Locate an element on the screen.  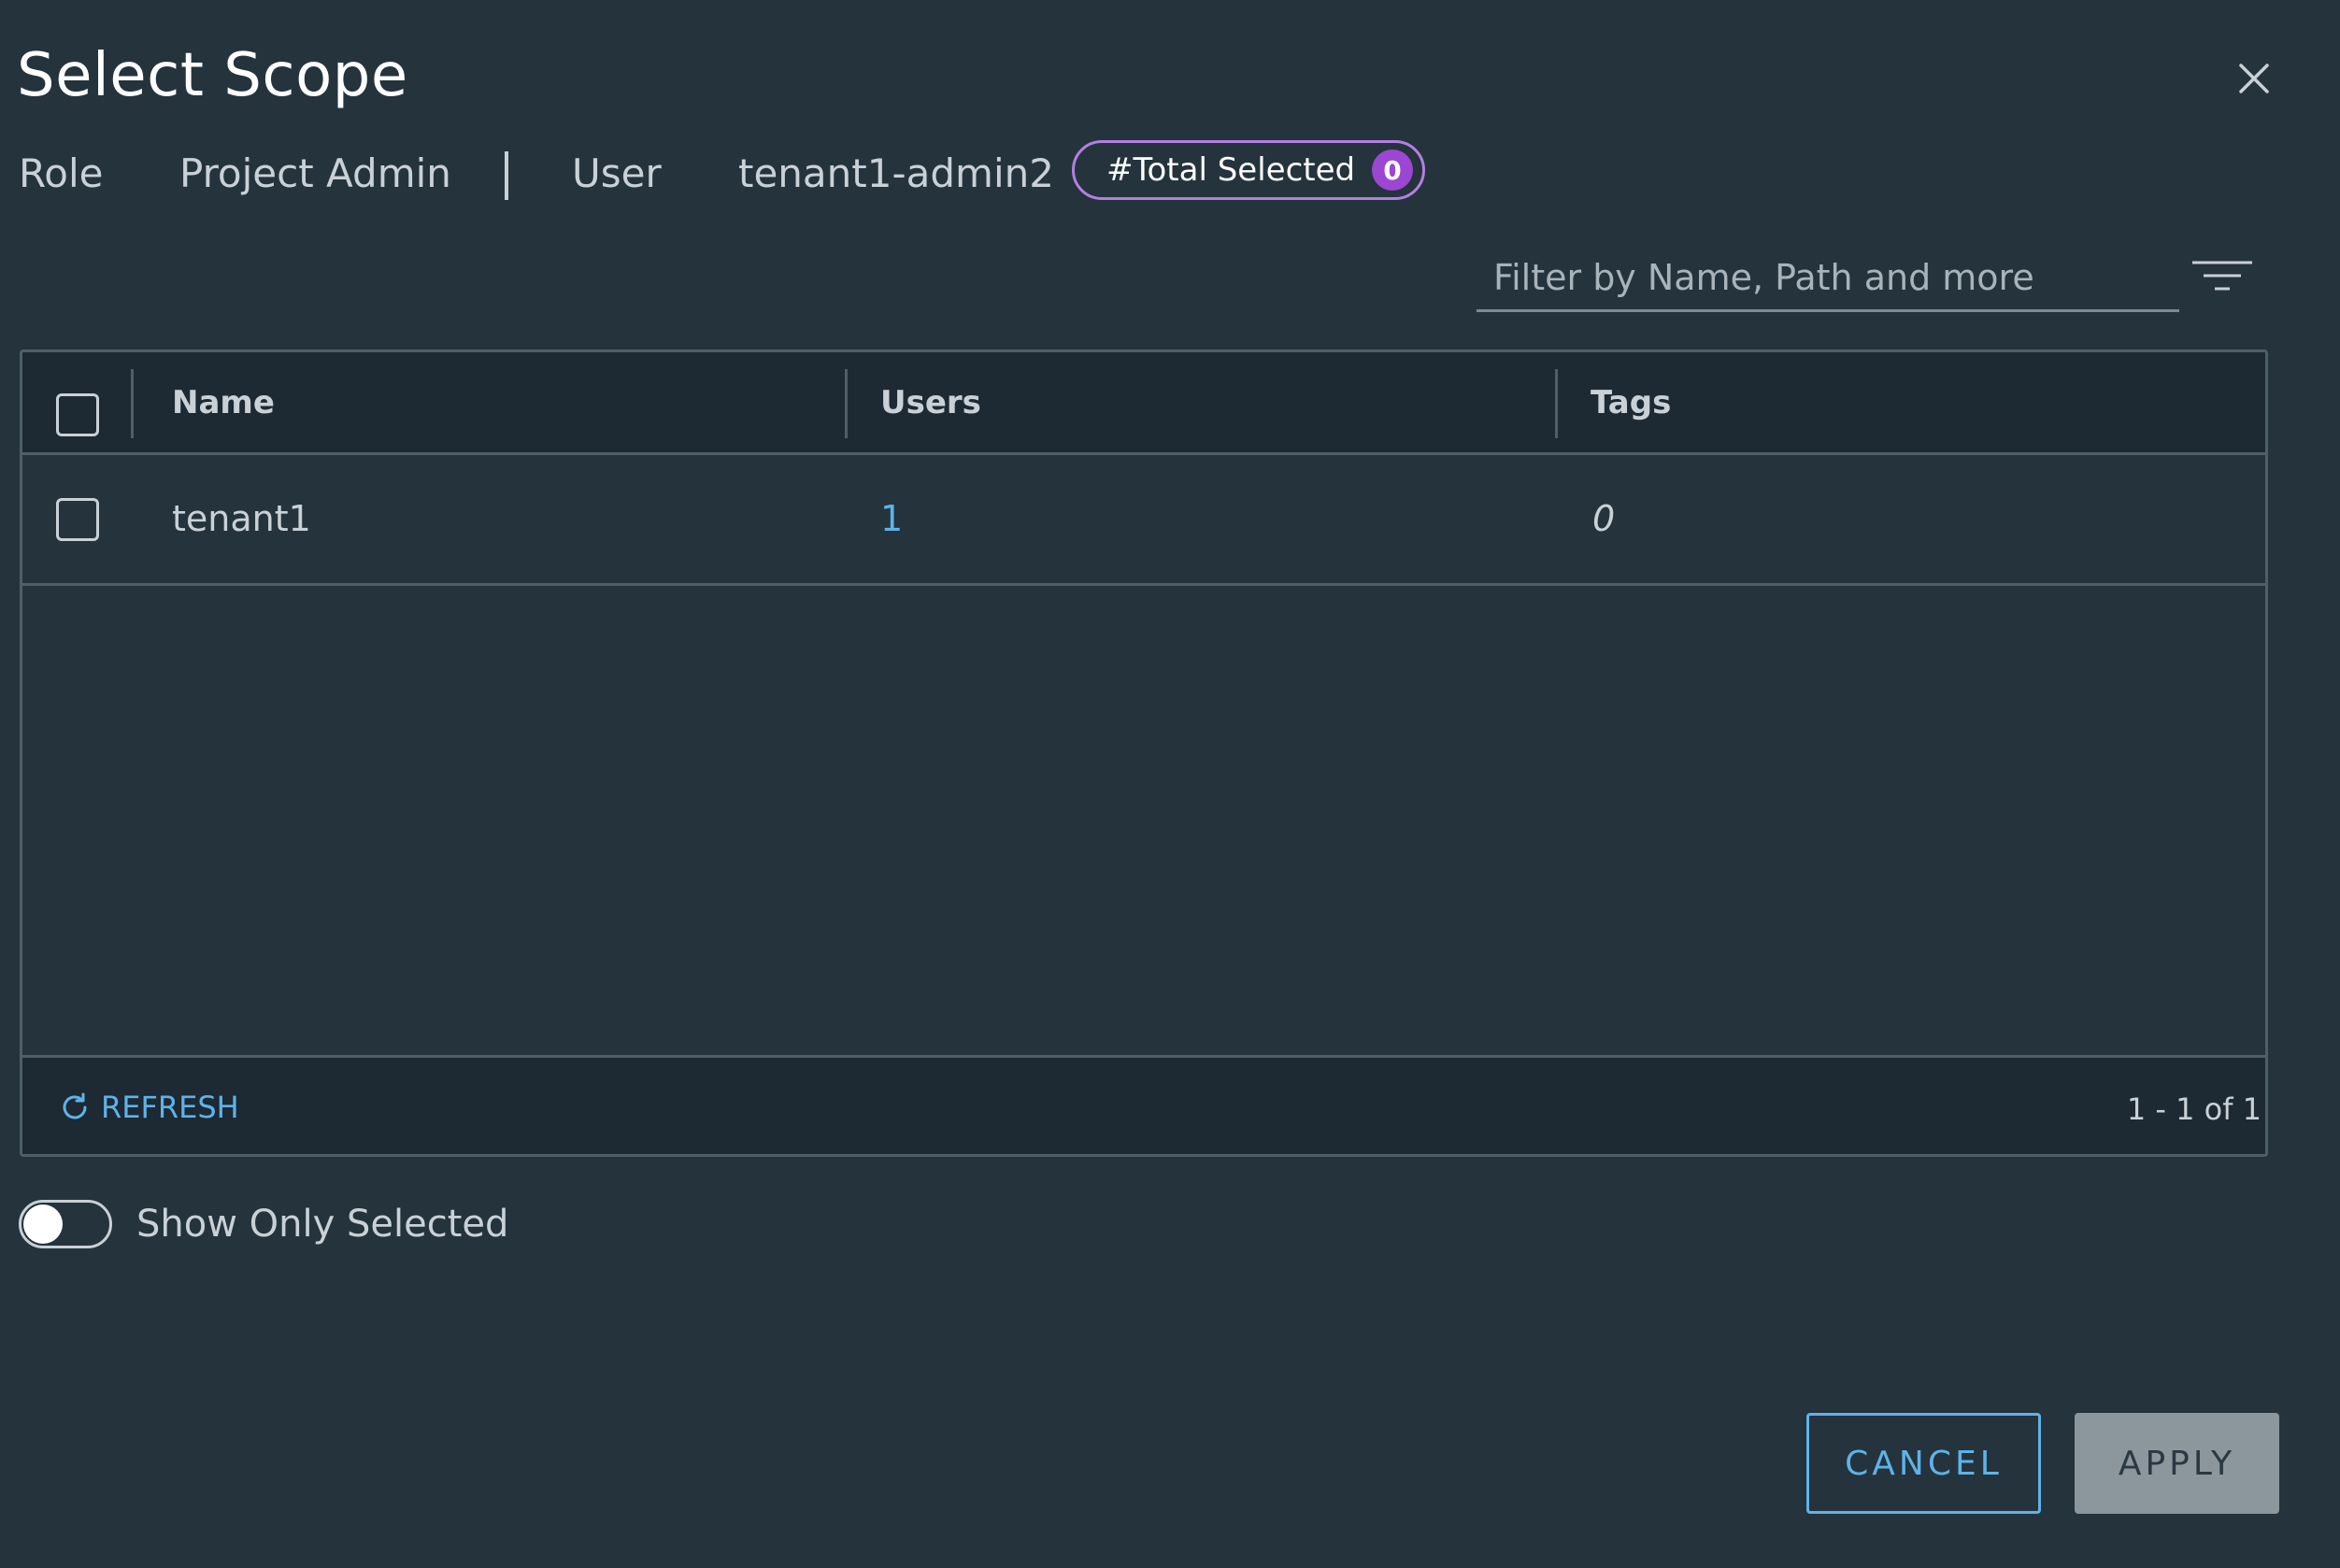
total-selected-badge: #Total Selected 0 is located at coordinates (1248, 170).